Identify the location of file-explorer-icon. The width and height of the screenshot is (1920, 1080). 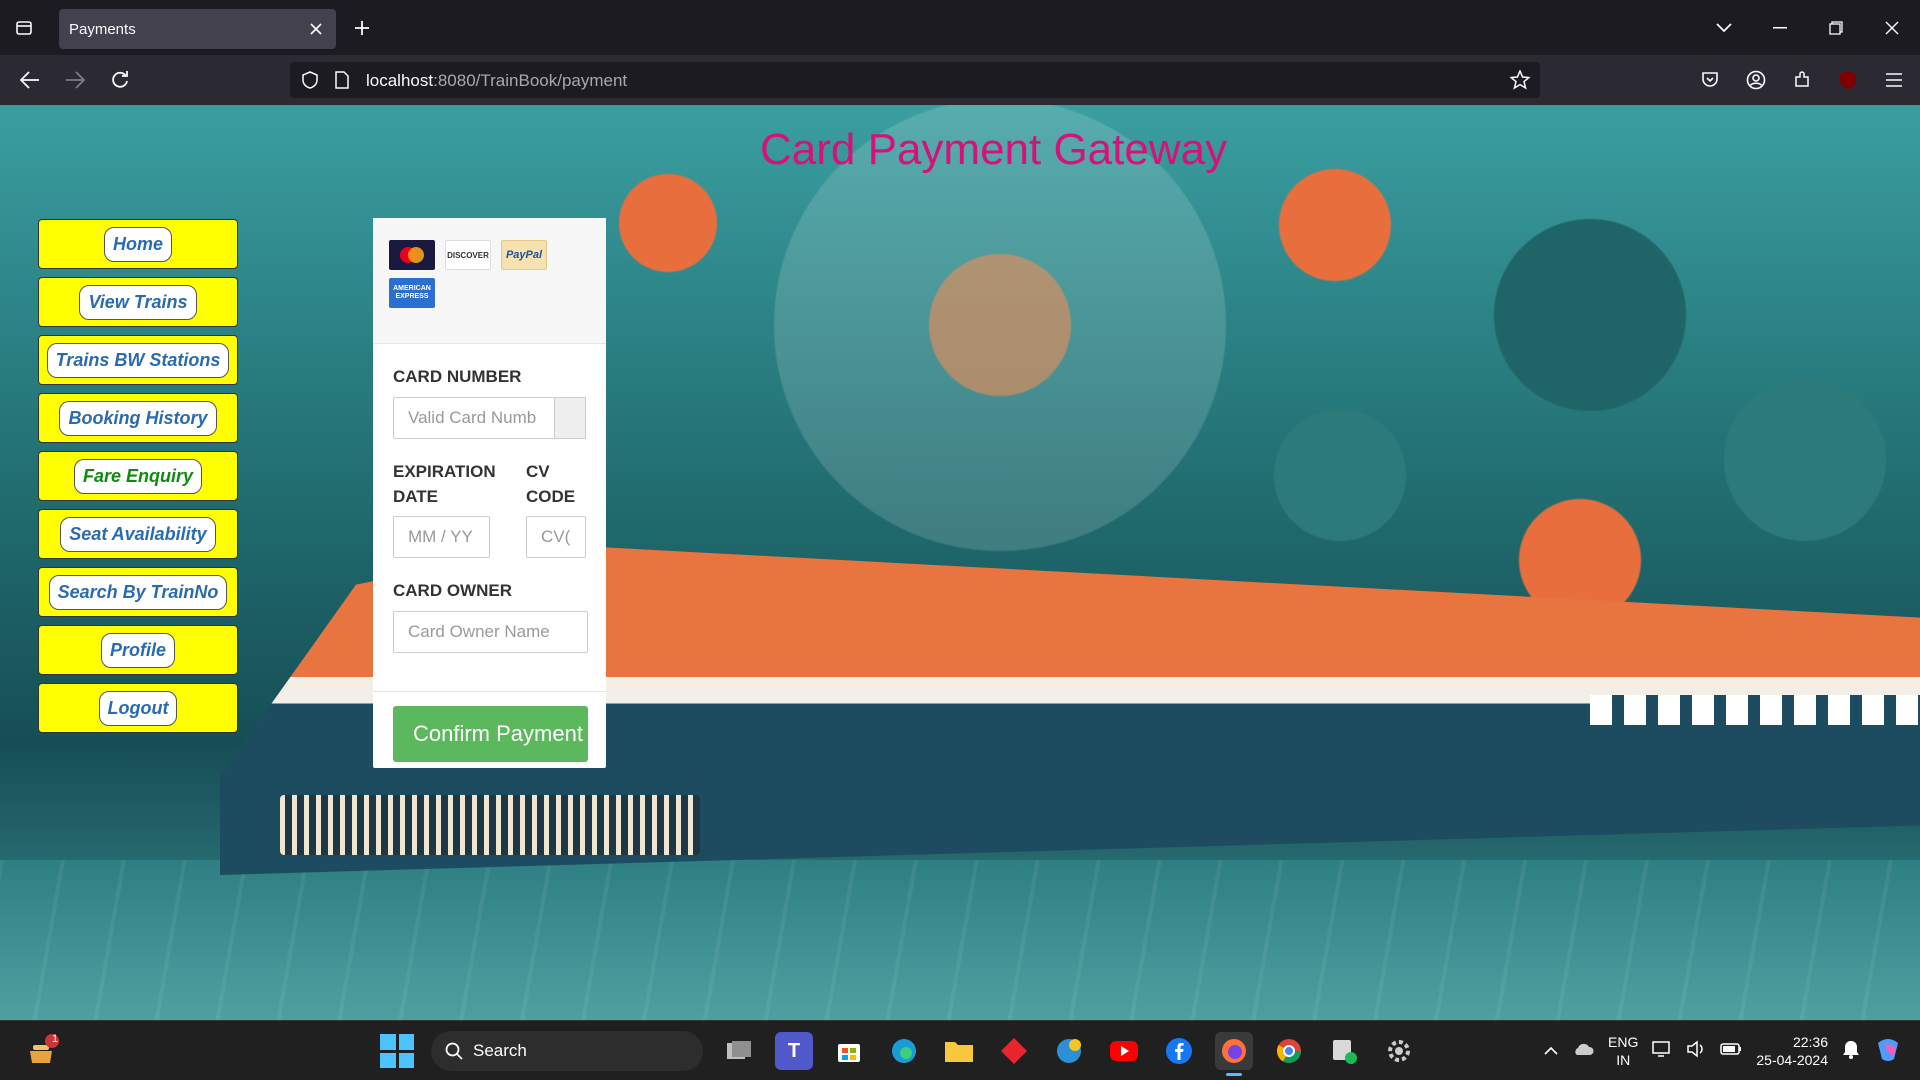
(959, 1051).